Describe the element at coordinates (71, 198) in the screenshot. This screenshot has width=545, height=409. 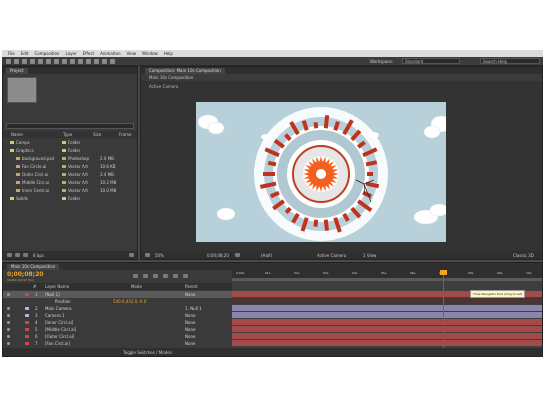
I see `project-item: Solids Folder` at that location.